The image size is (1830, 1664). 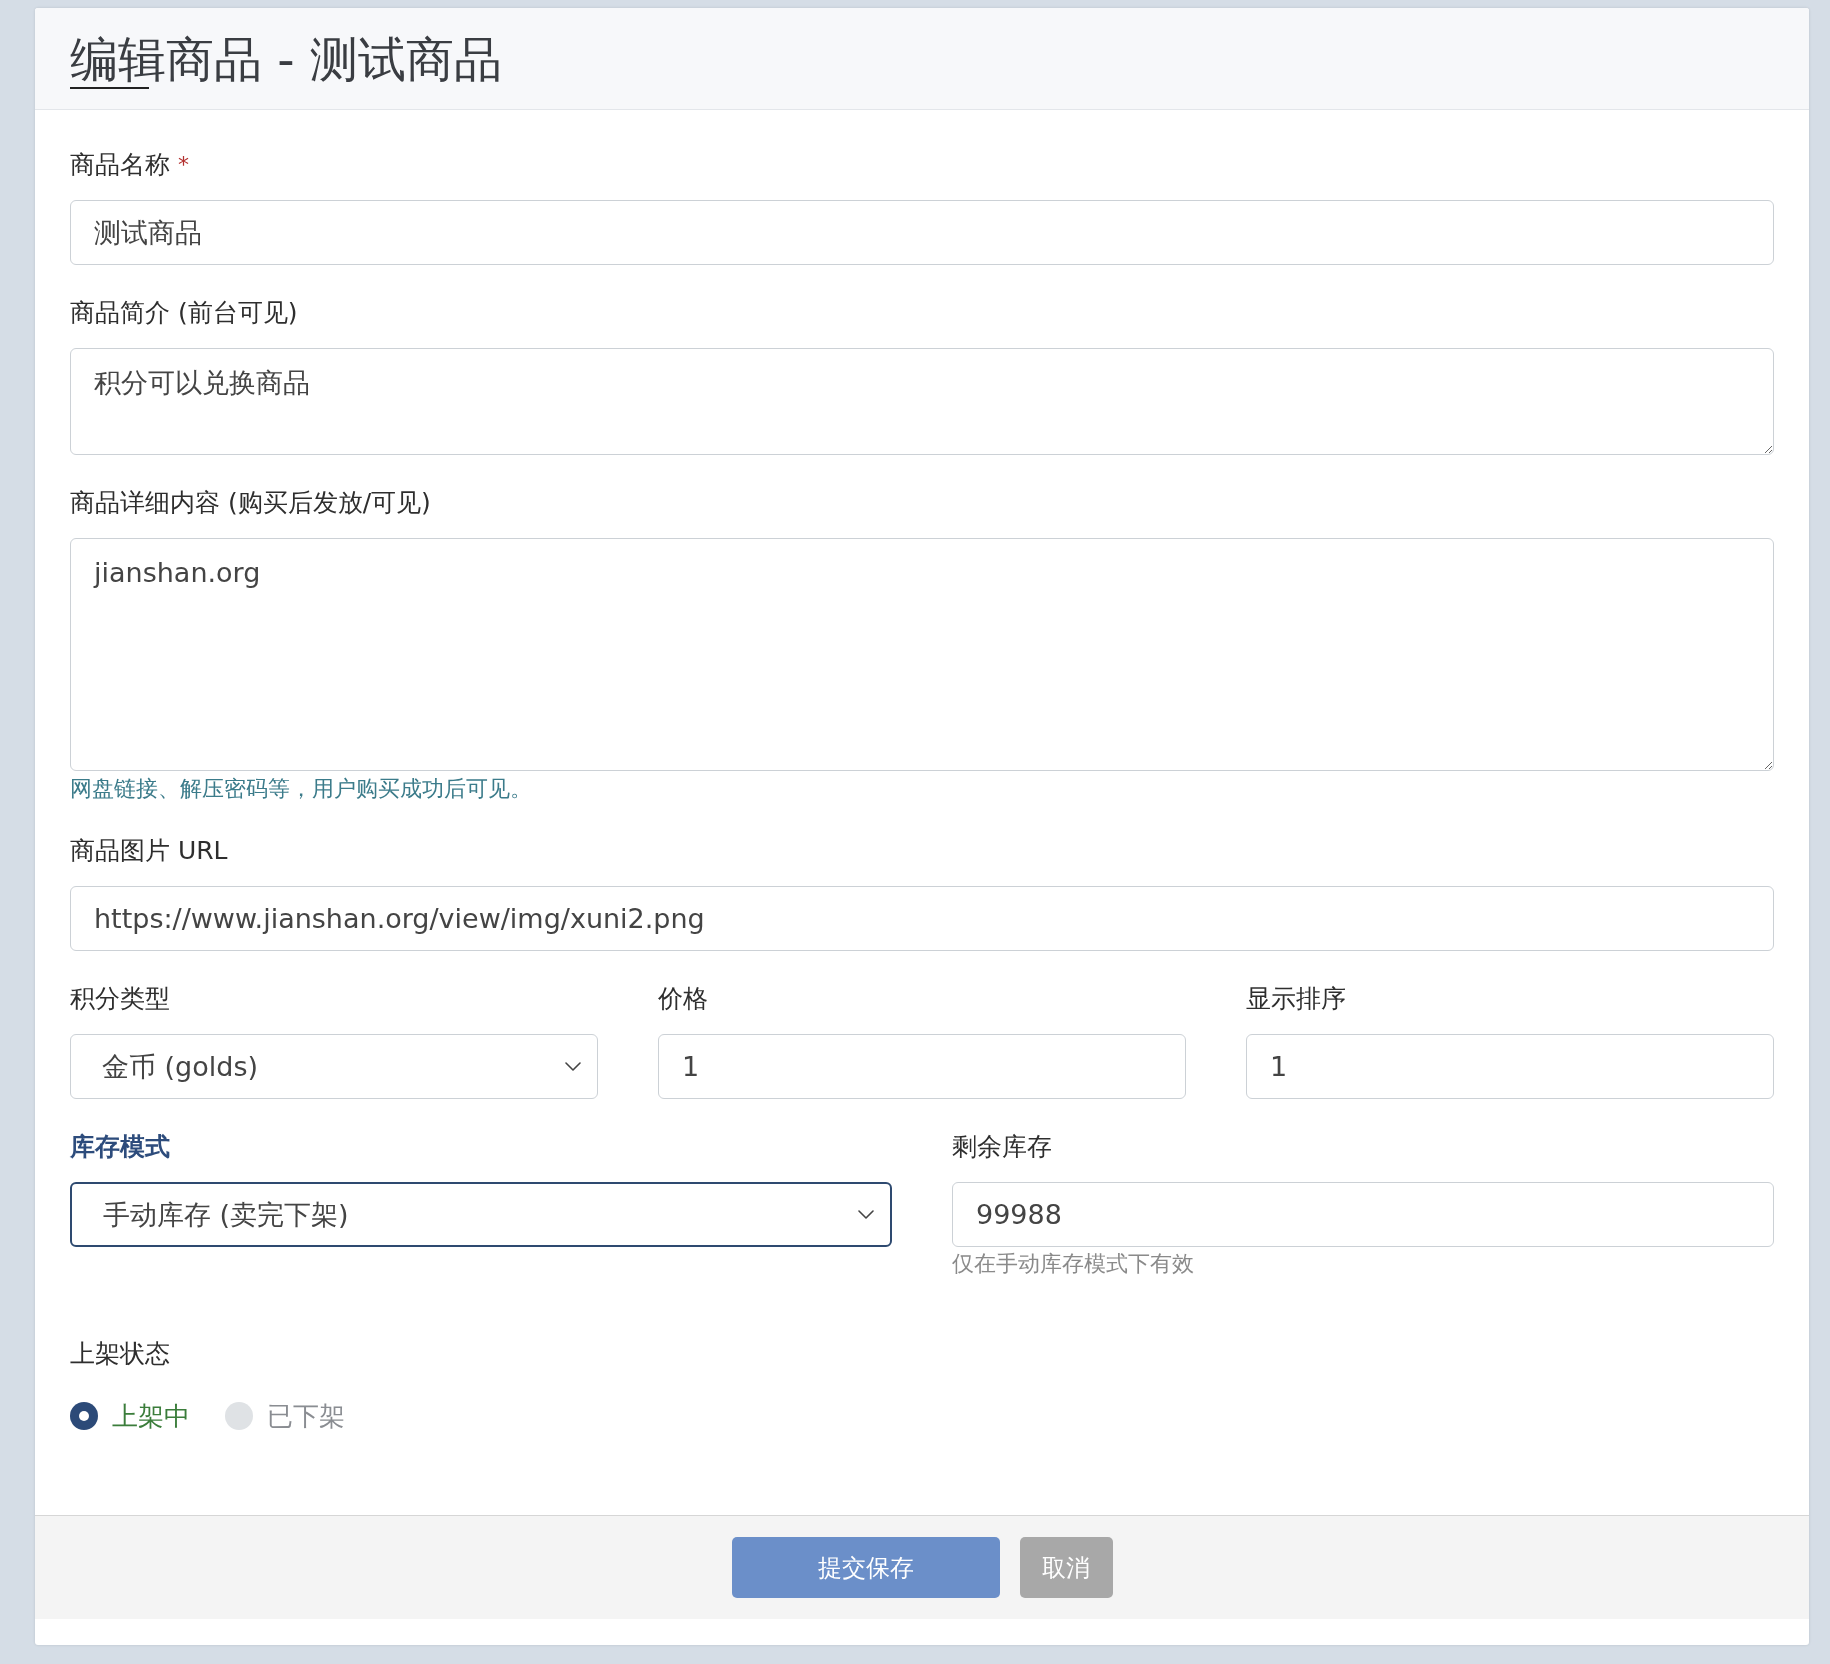 What do you see at coordinates (120, 165) in the screenshot?
I see `field-label: 商品名称` at bounding box center [120, 165].